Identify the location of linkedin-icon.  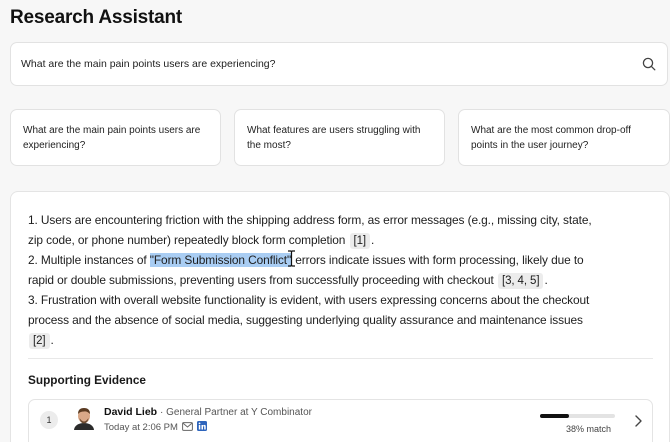
(201, 427).